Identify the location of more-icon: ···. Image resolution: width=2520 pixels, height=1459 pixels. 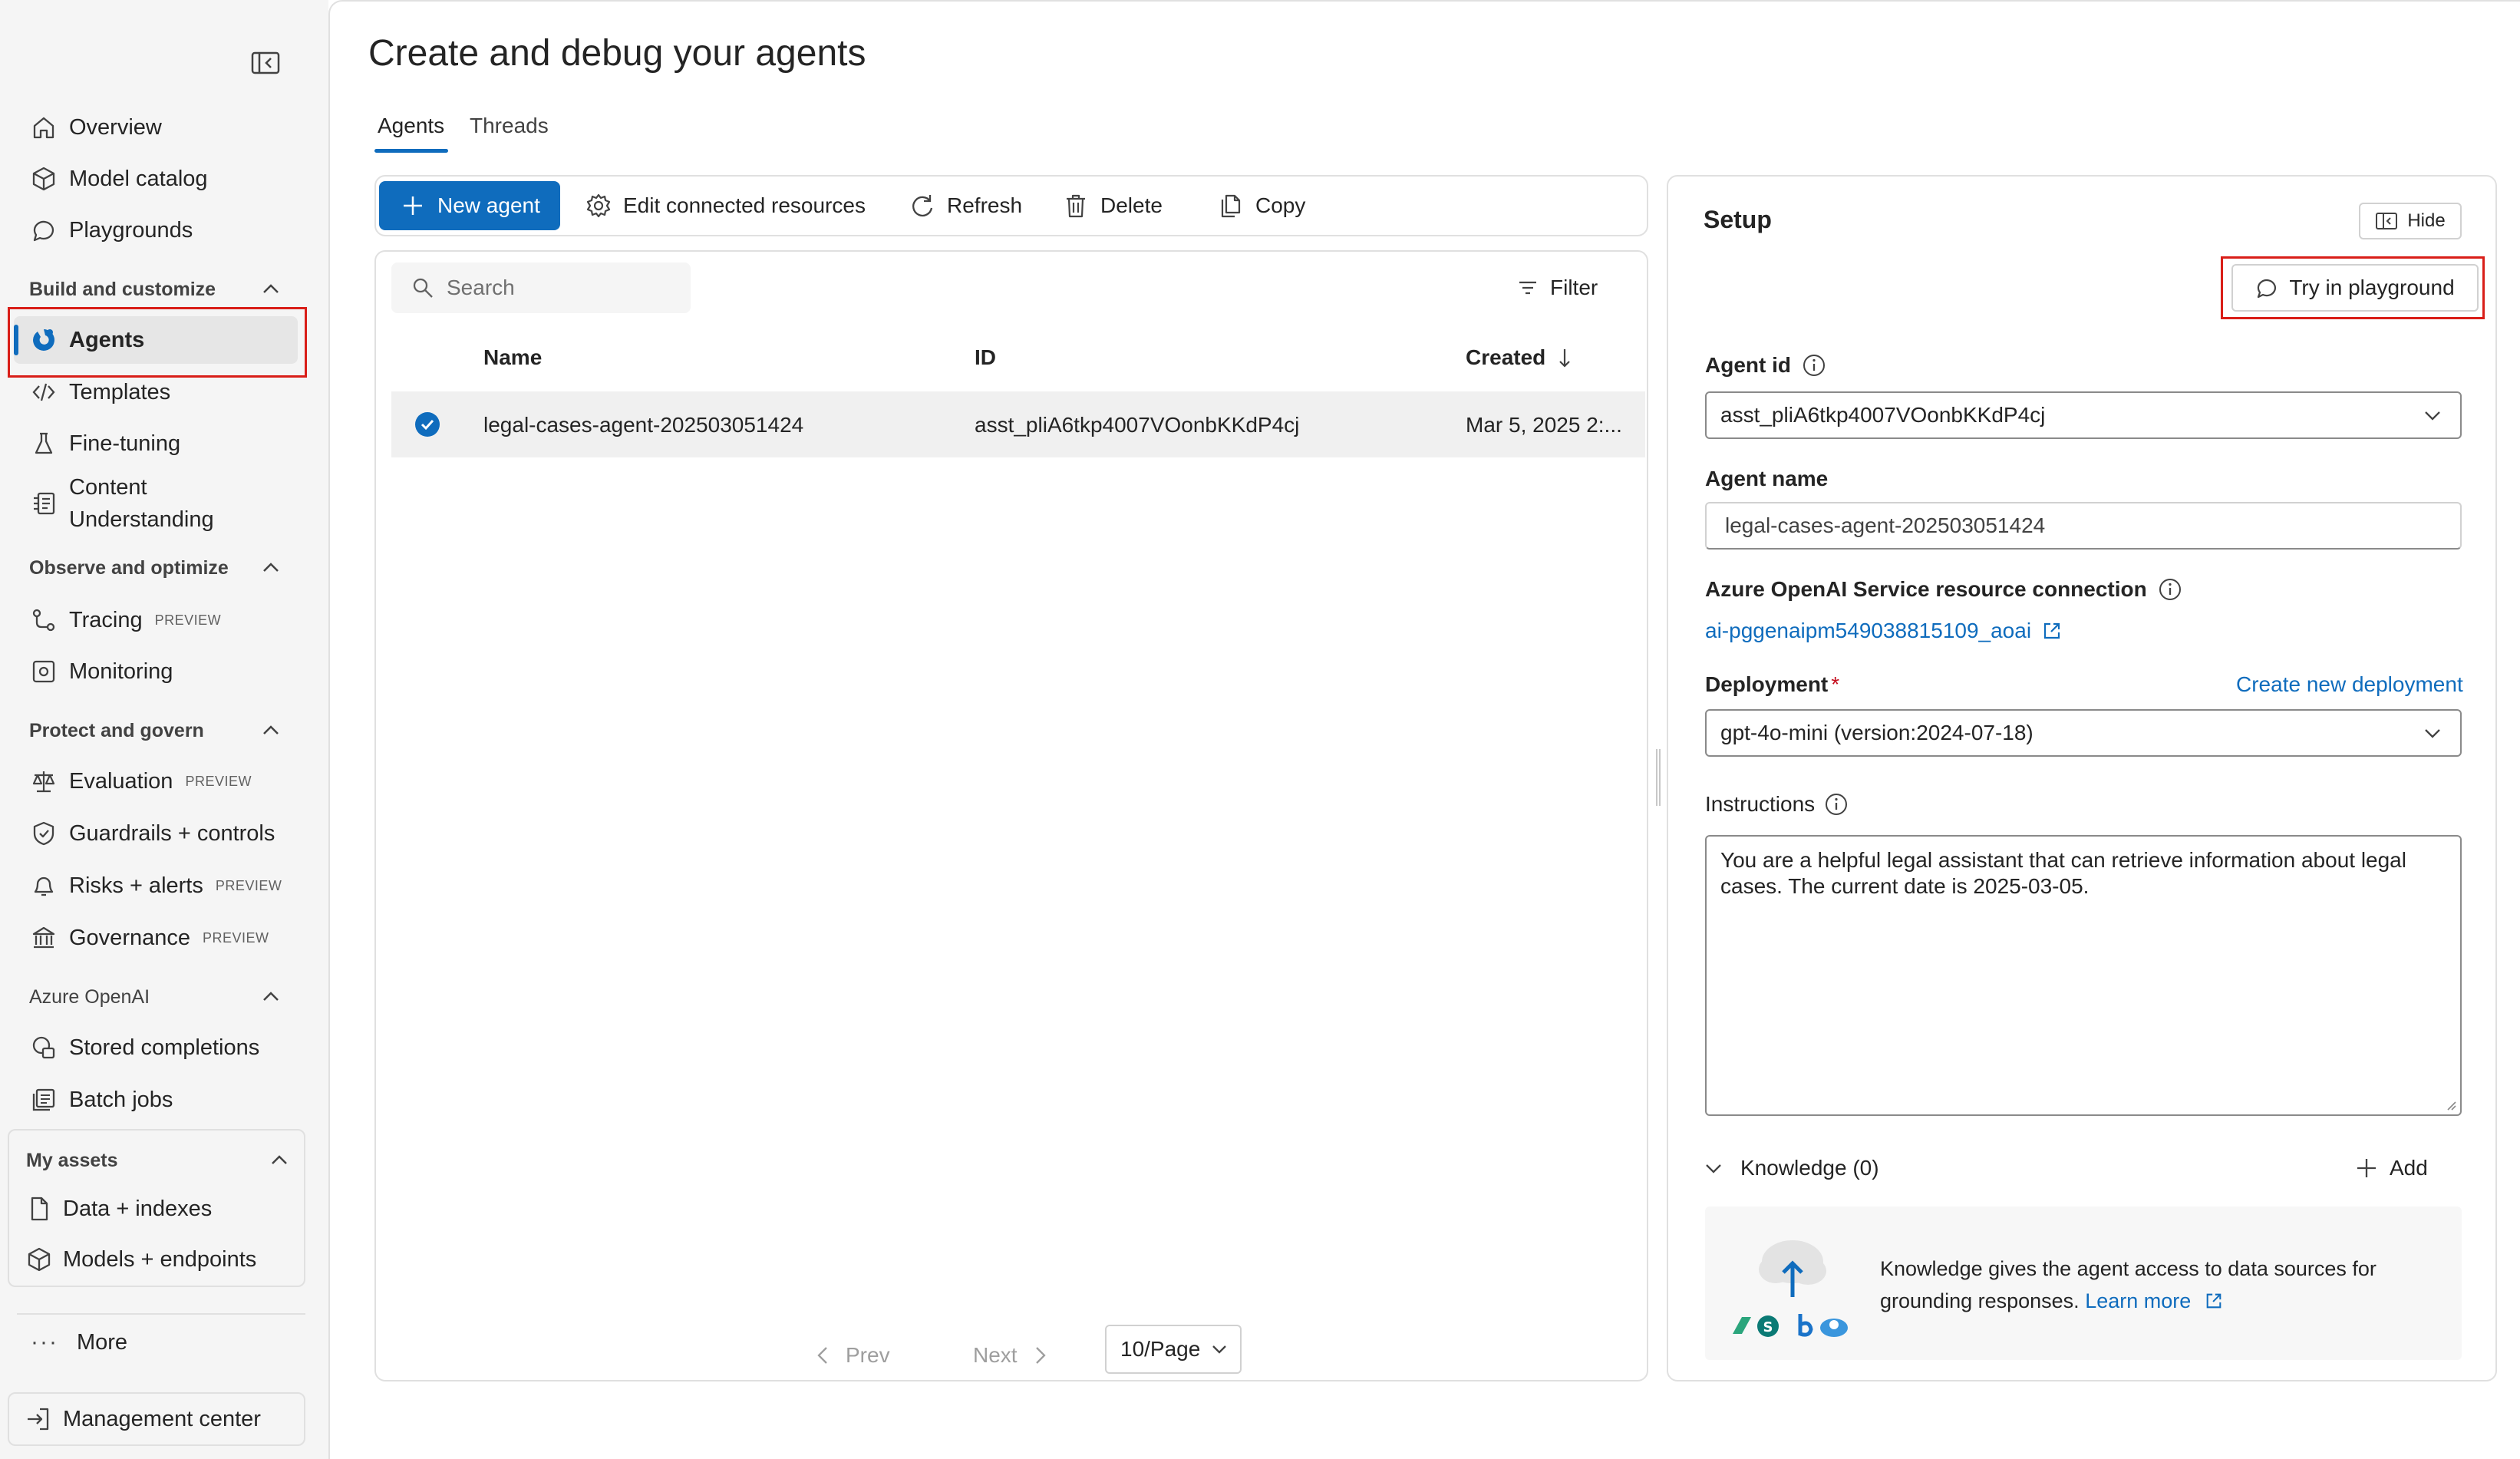
(44, 1342).